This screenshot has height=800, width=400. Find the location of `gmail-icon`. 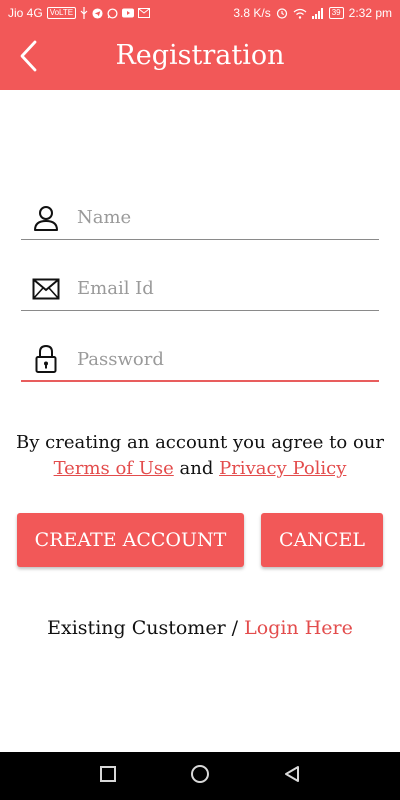

gmail-icon is located at coordinates (144, 13).